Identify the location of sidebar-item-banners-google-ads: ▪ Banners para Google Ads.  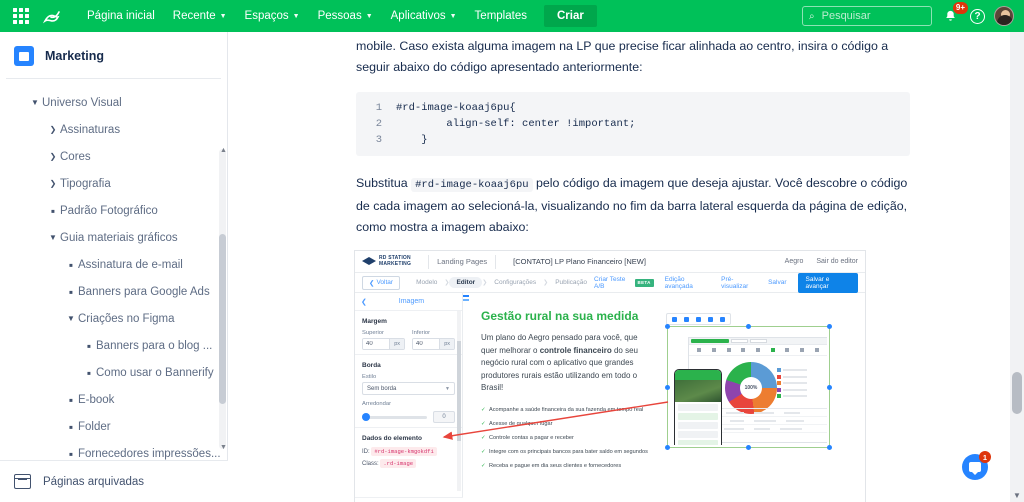
(113, 291).